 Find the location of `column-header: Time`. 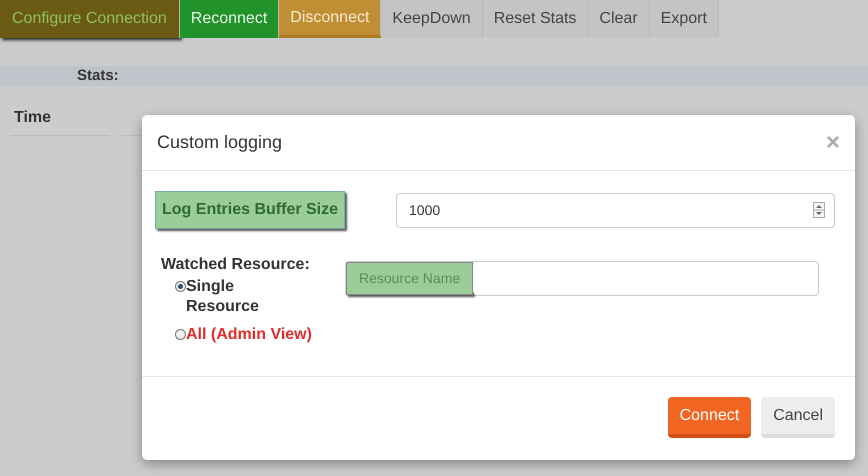

column-header: Time is located at coordinates (60, 121).